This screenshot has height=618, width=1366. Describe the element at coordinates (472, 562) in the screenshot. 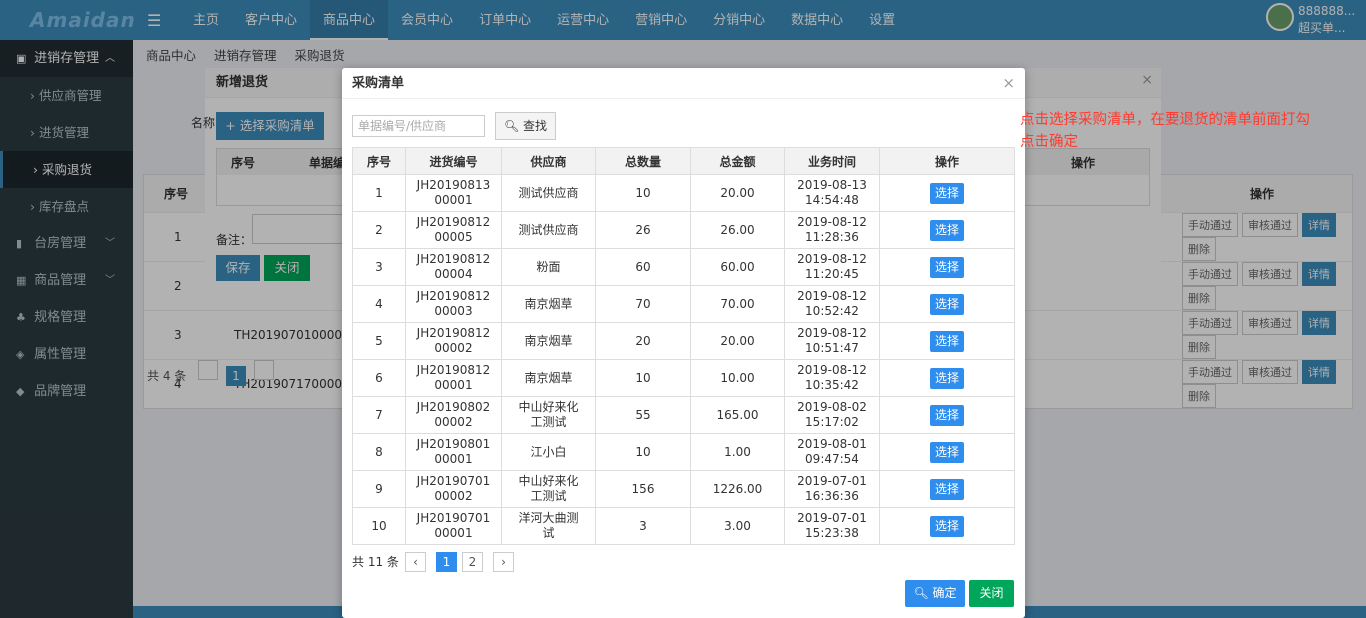

I see `page-button-2: 2` at that location.